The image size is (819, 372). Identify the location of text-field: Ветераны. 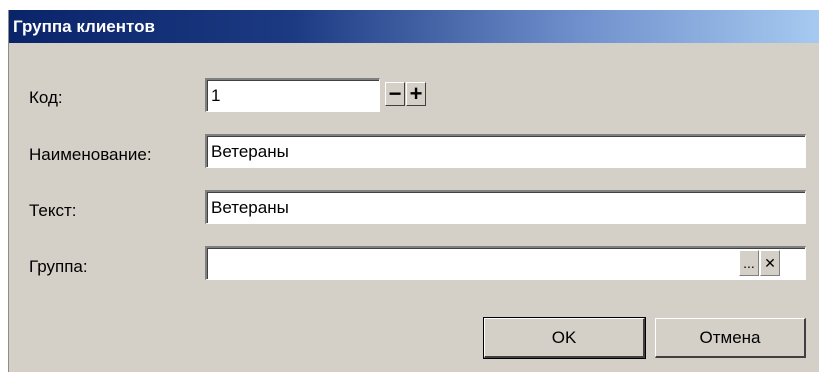
(505, 207).